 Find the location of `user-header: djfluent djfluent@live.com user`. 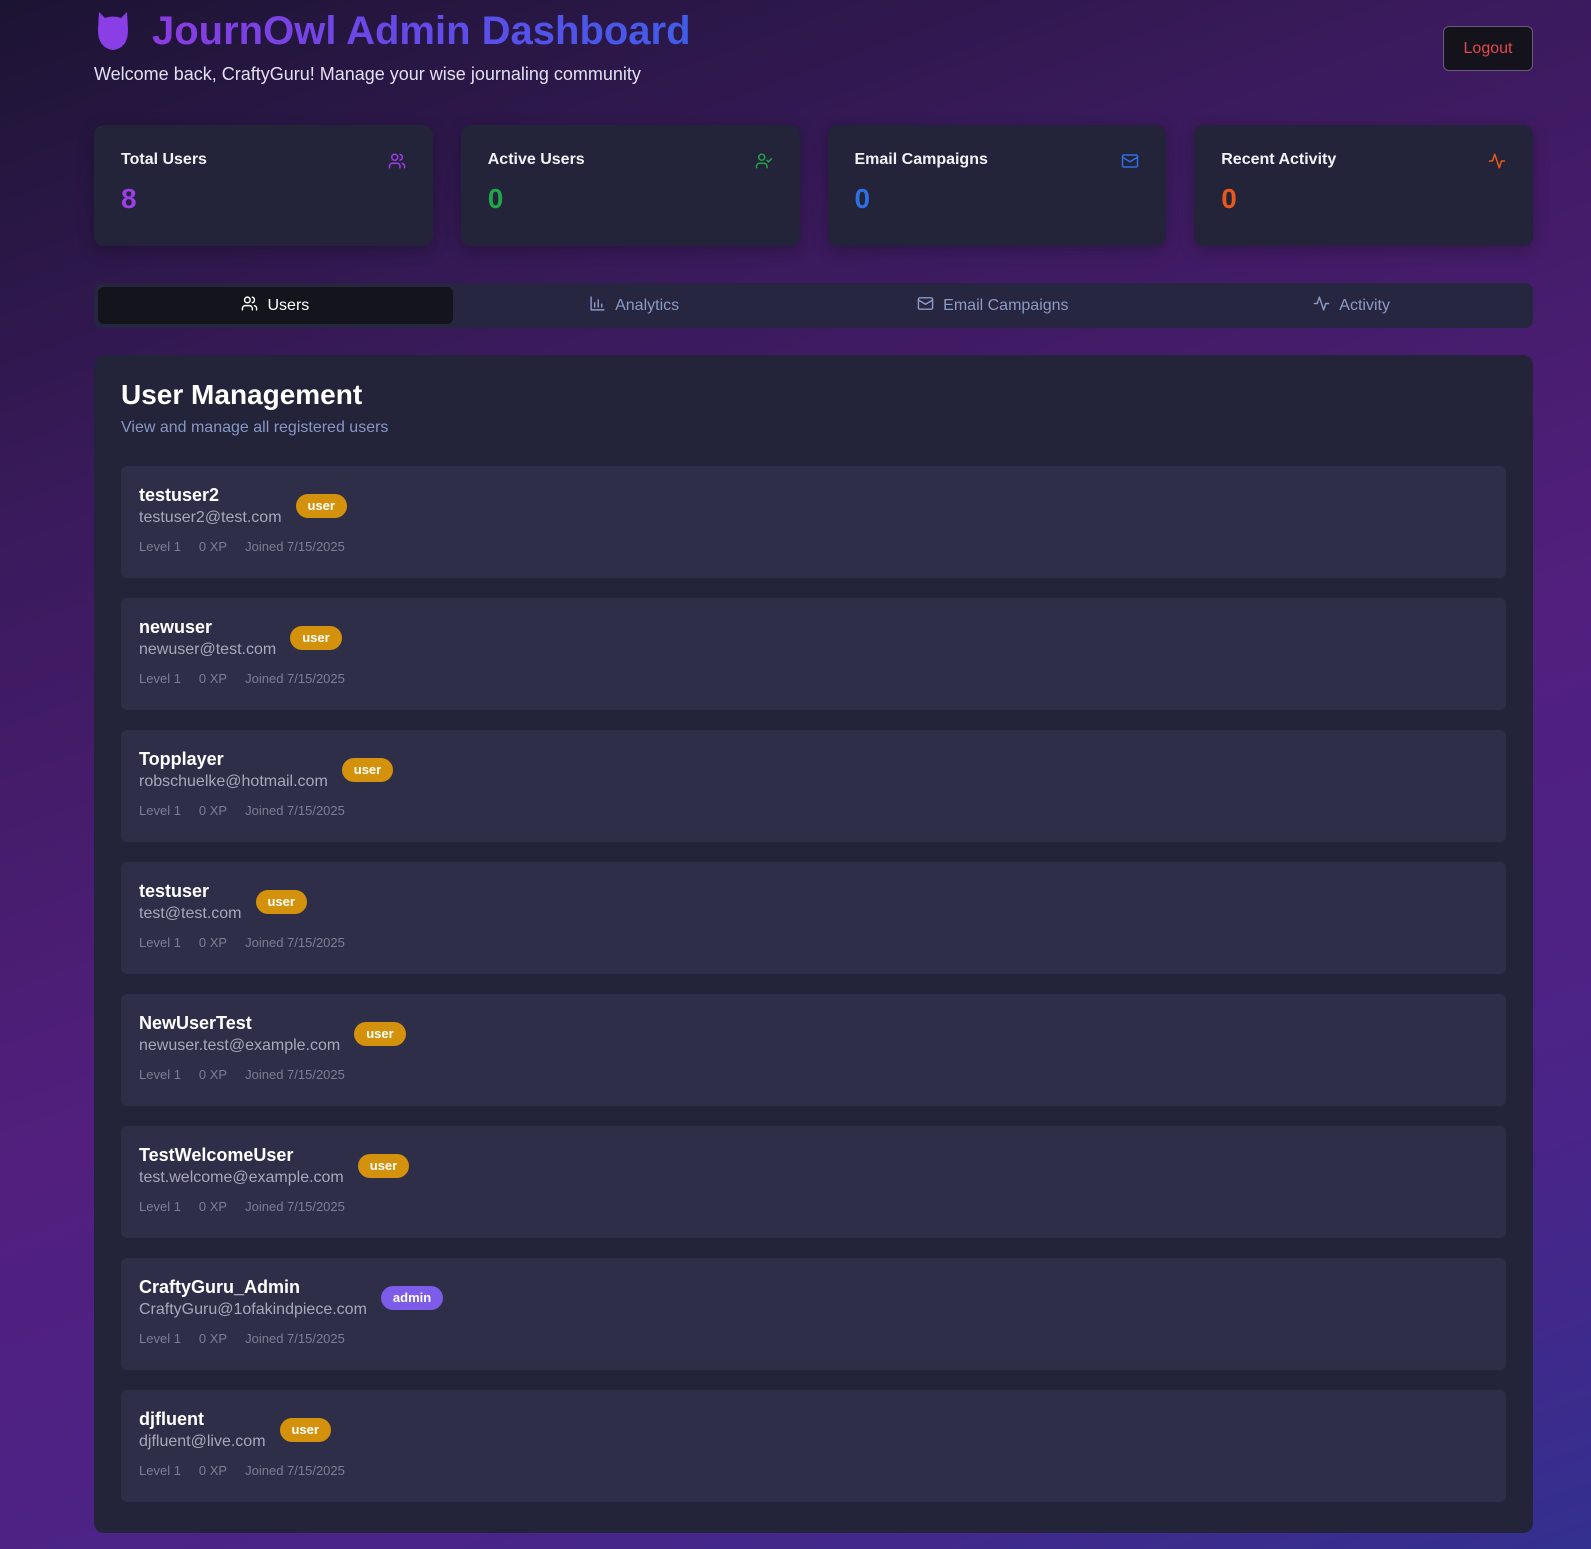

user-header: djfluent djfluent@live.com user is located at coordinates (813, 1430).